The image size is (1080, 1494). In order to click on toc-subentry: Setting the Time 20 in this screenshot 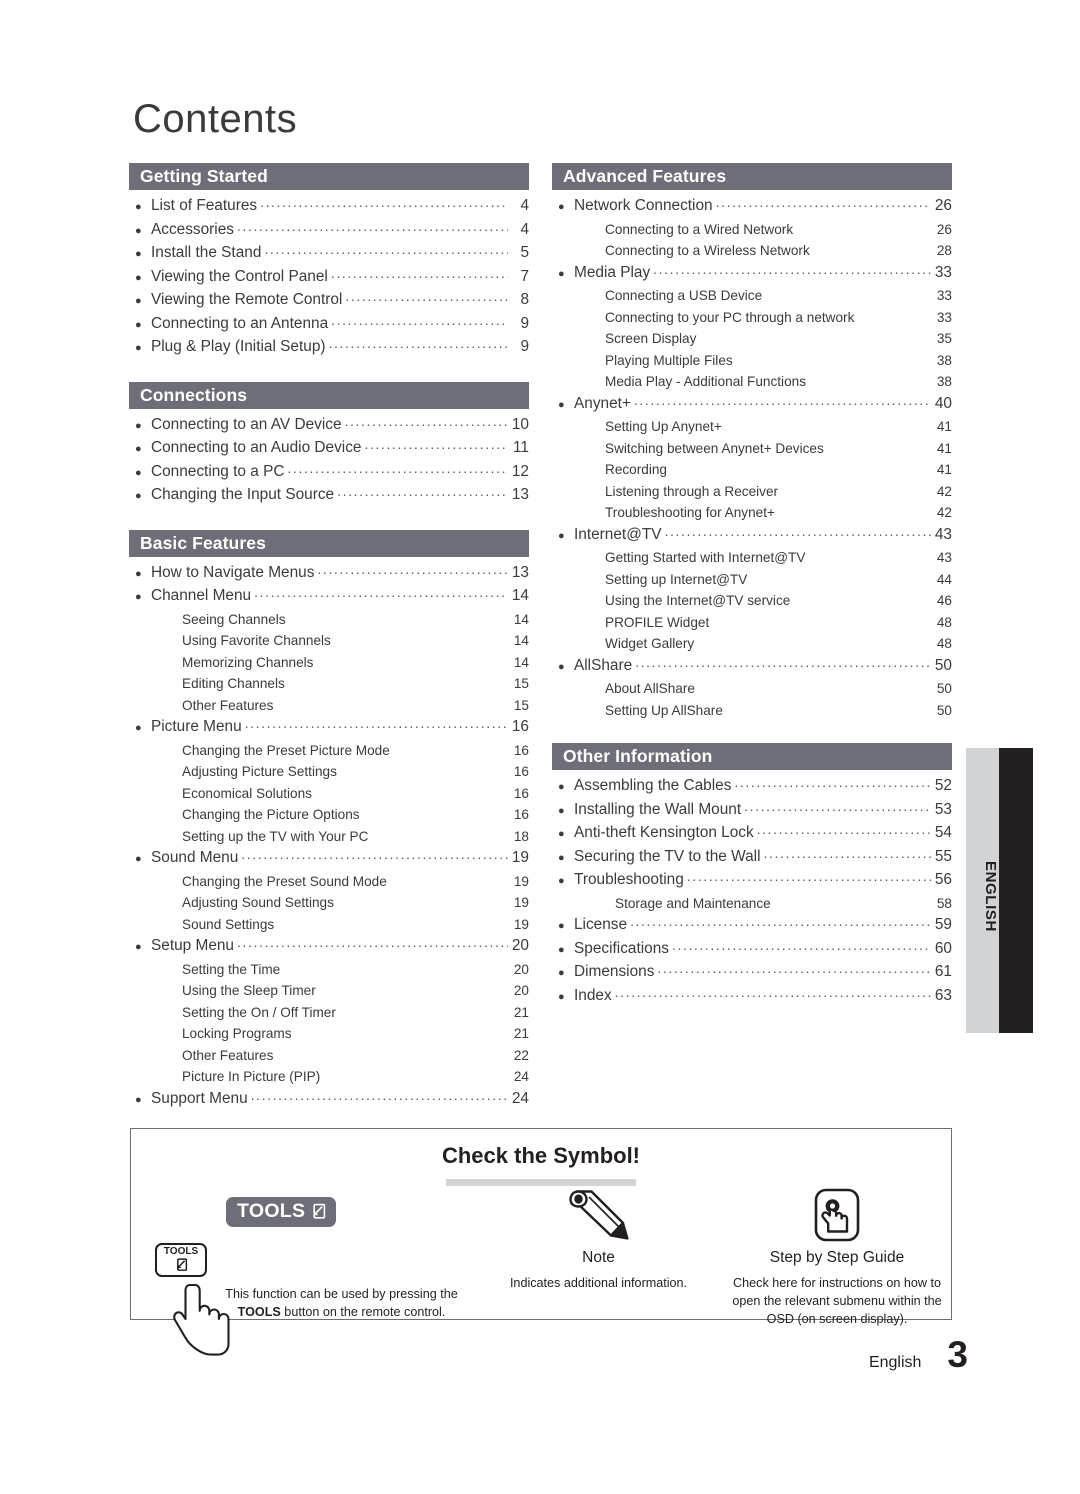, I will do `click(329, 970)`.